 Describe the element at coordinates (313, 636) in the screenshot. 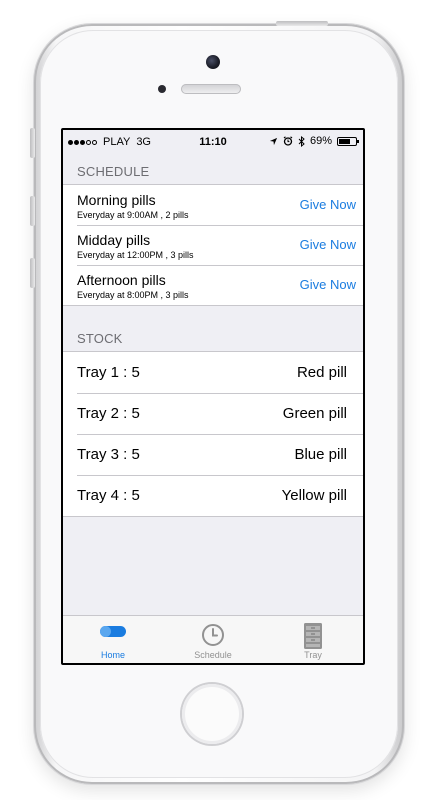

I see `cabinet-icon` at that location.